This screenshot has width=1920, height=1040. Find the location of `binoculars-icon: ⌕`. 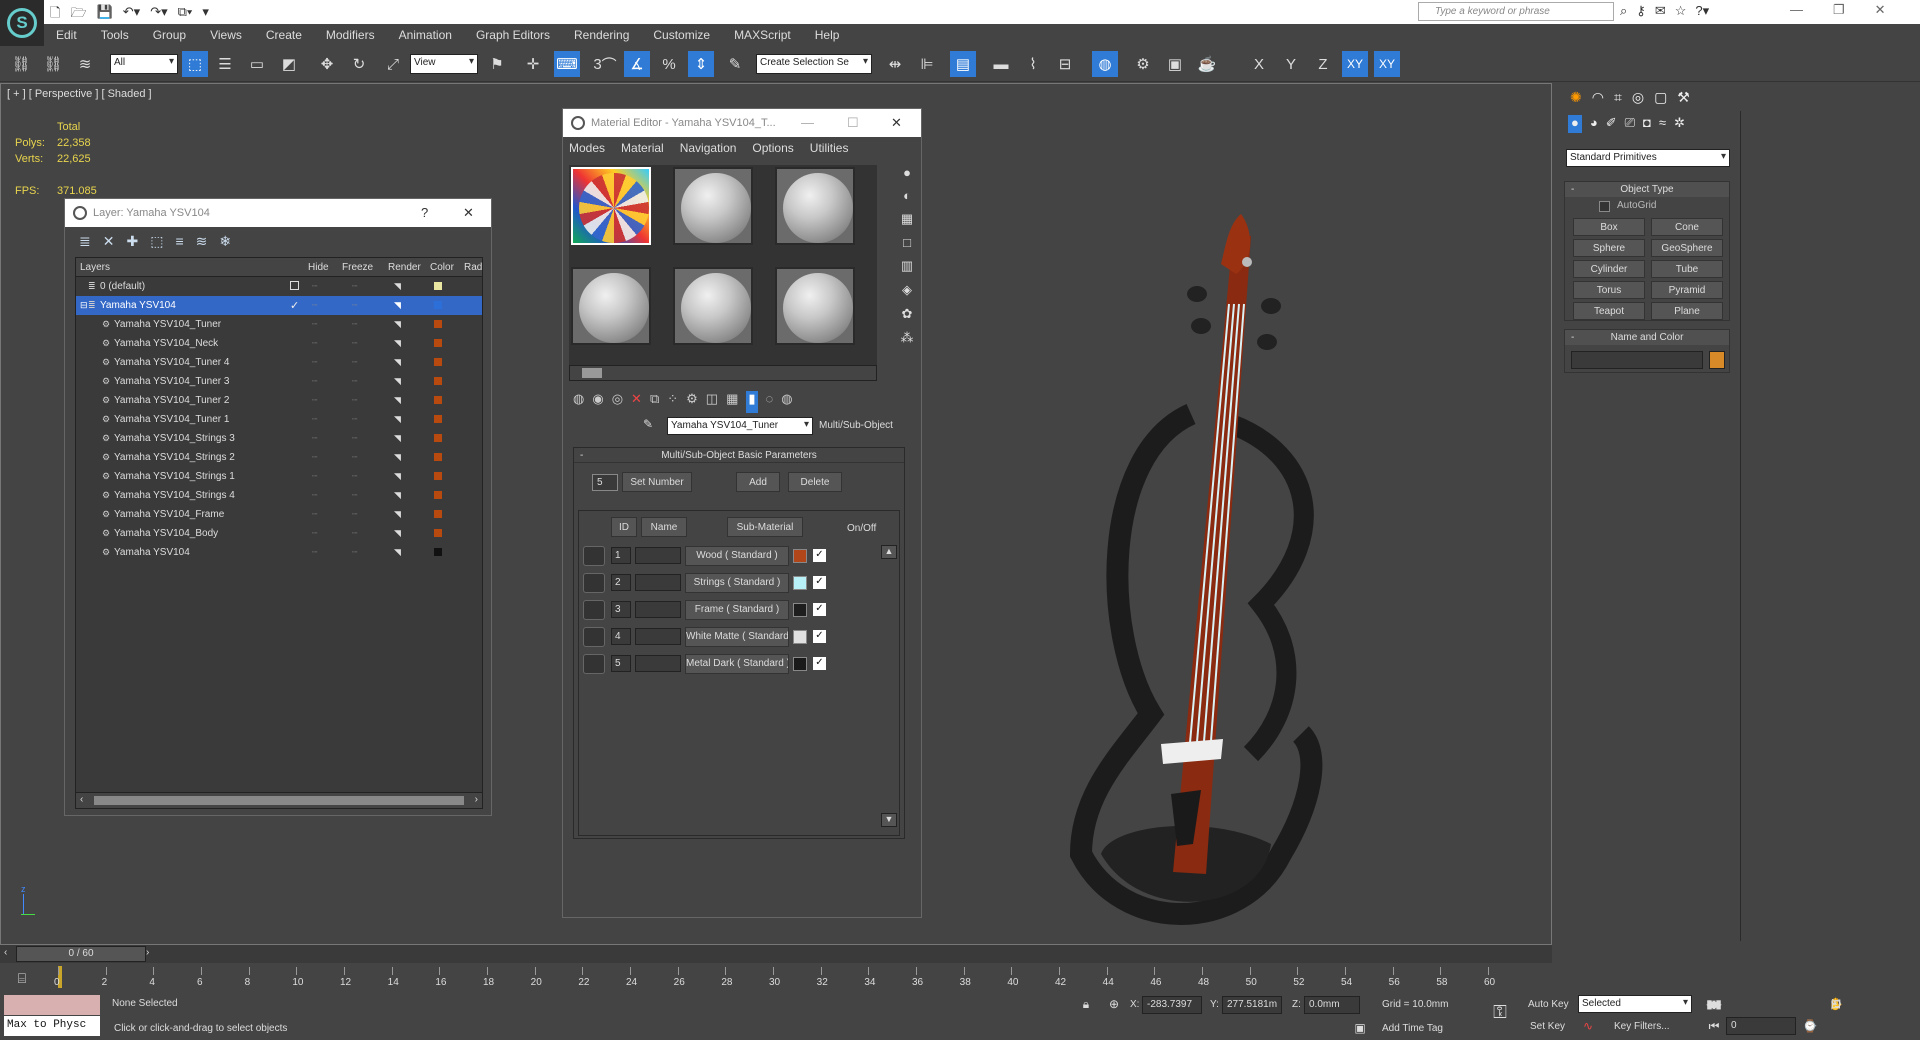

binoculars-icon: ⌕ is located at coordinates (1623, 11).